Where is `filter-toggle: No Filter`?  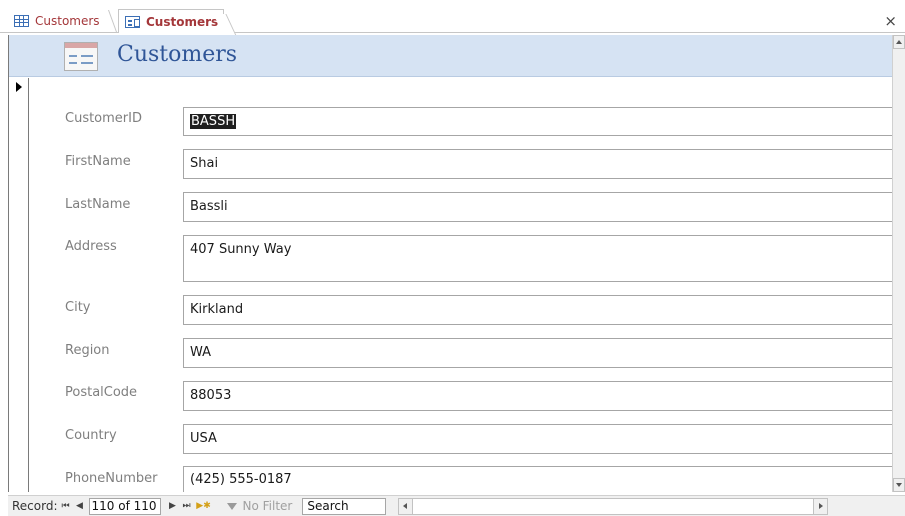 filter-toggle: No Filter is located at coordinates (259, 506).